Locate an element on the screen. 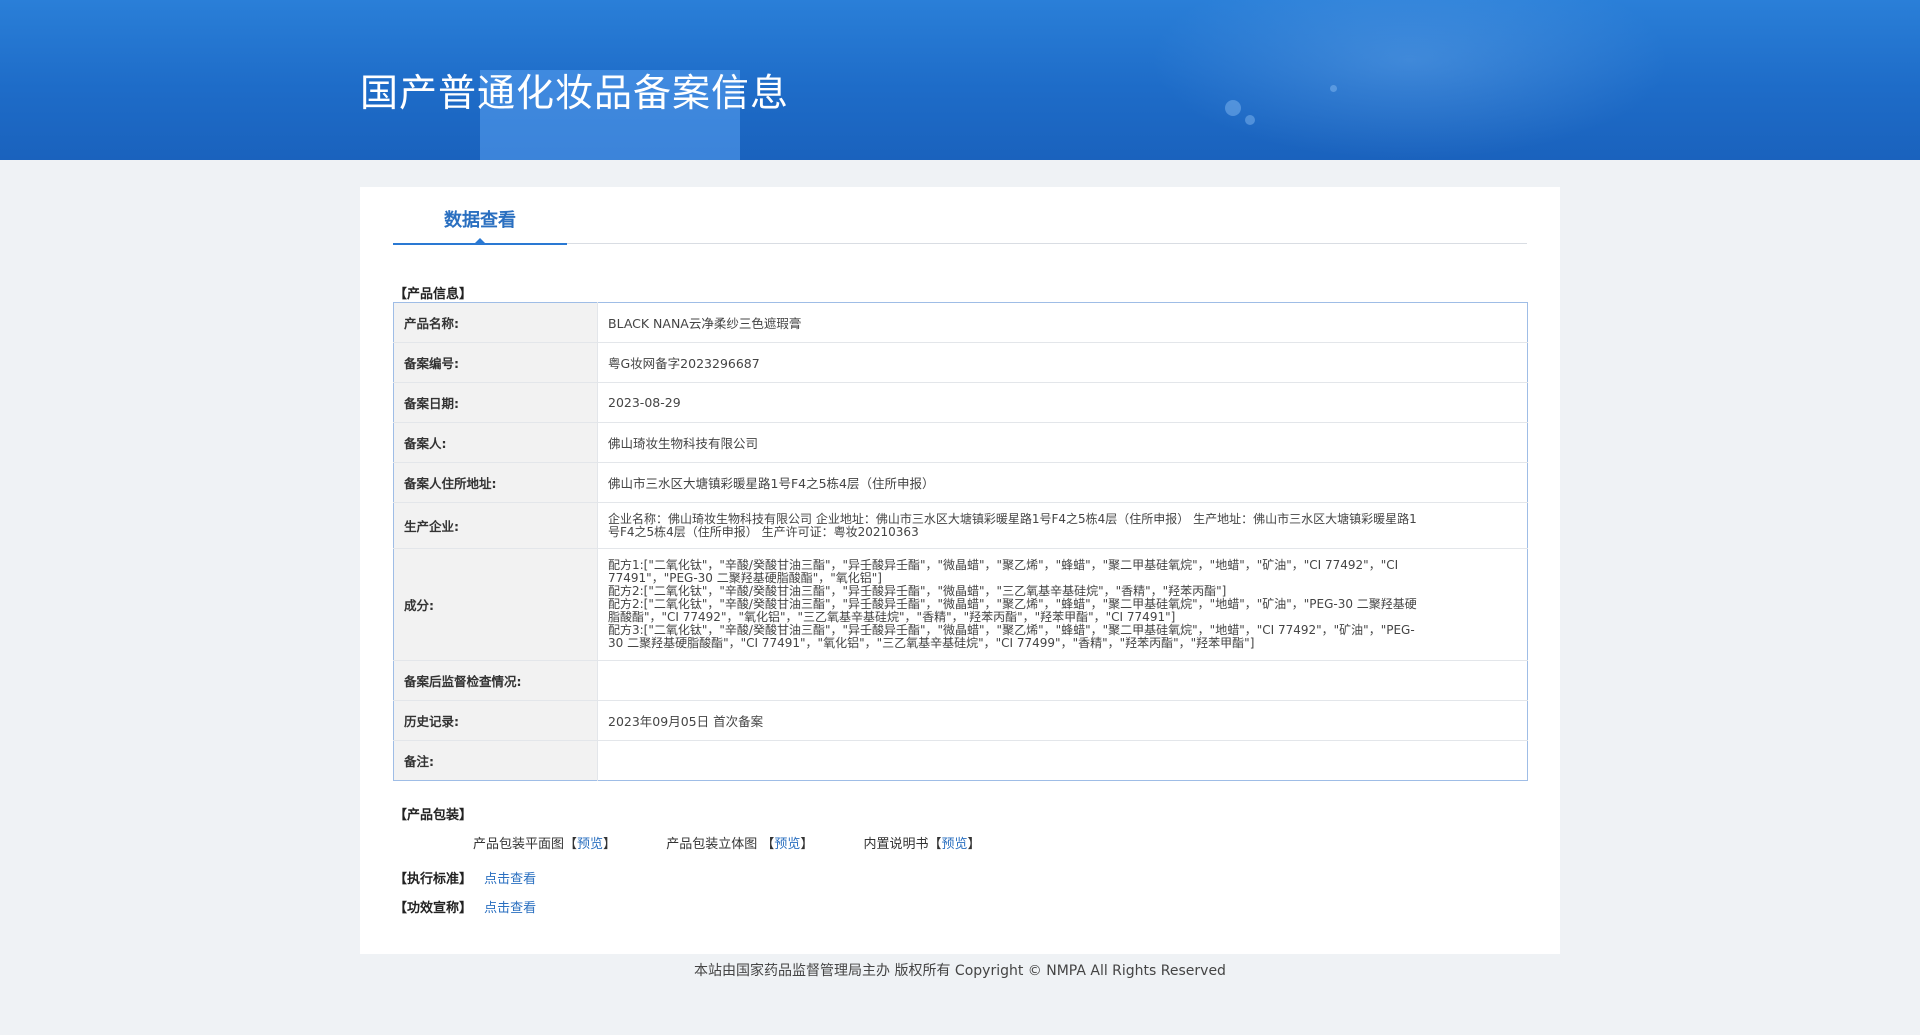 This screenshot has width=1920, height=1035. packaging-3d-item: 产品包装立体图 【预览】 is located at coordinates (742, 844).